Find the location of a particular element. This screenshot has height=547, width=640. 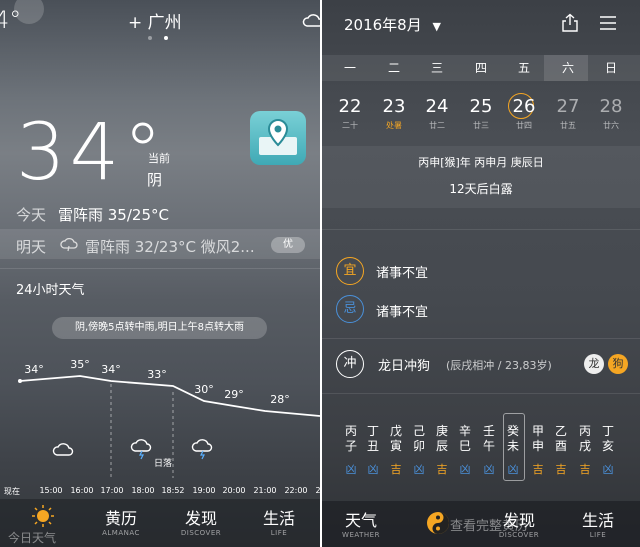

calendar-day: 28 is located at coordinates (611, 106).